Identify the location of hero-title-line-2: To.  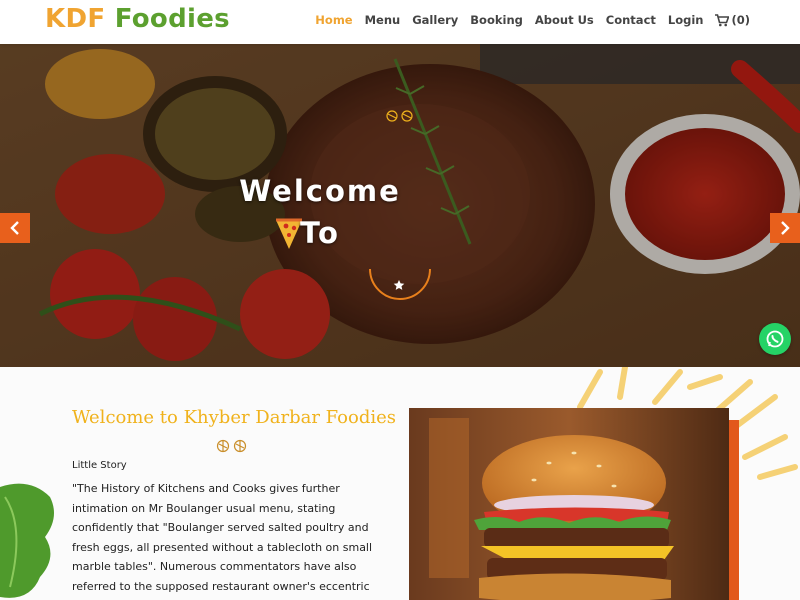
(320, 233).